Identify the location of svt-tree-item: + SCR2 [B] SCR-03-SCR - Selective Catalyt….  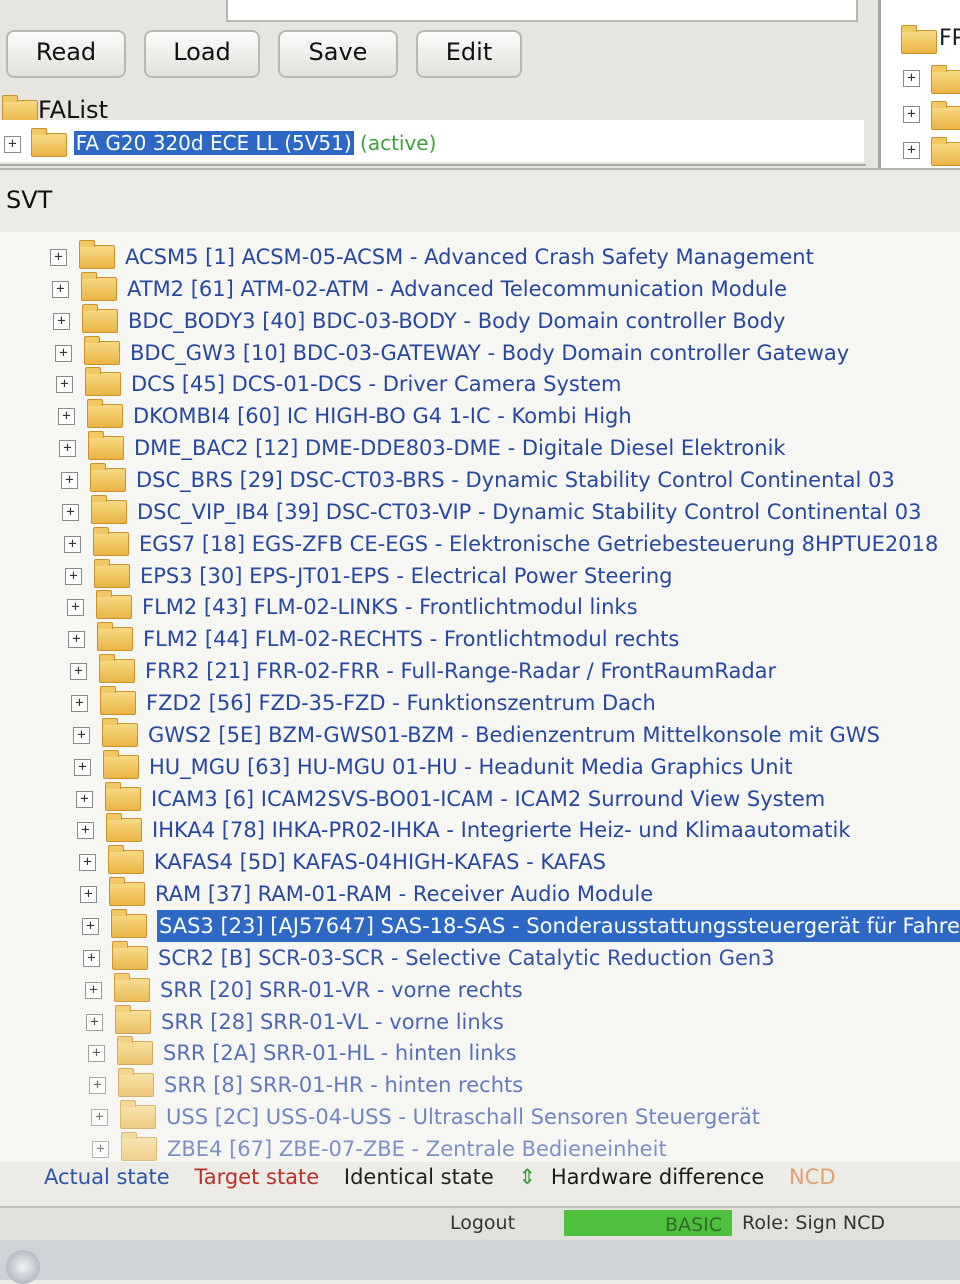
(429, 957).